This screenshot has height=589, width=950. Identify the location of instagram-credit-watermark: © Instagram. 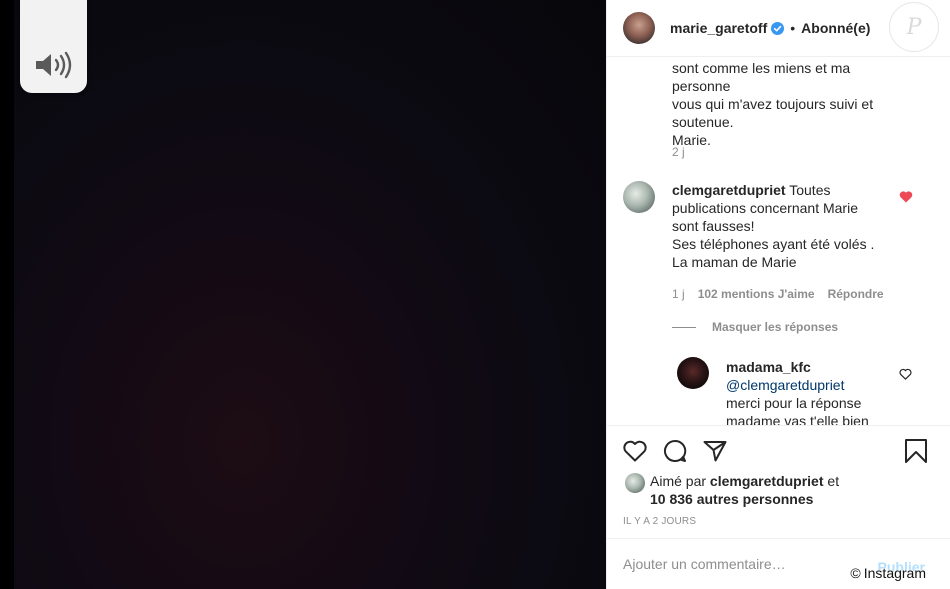
(888, 573).